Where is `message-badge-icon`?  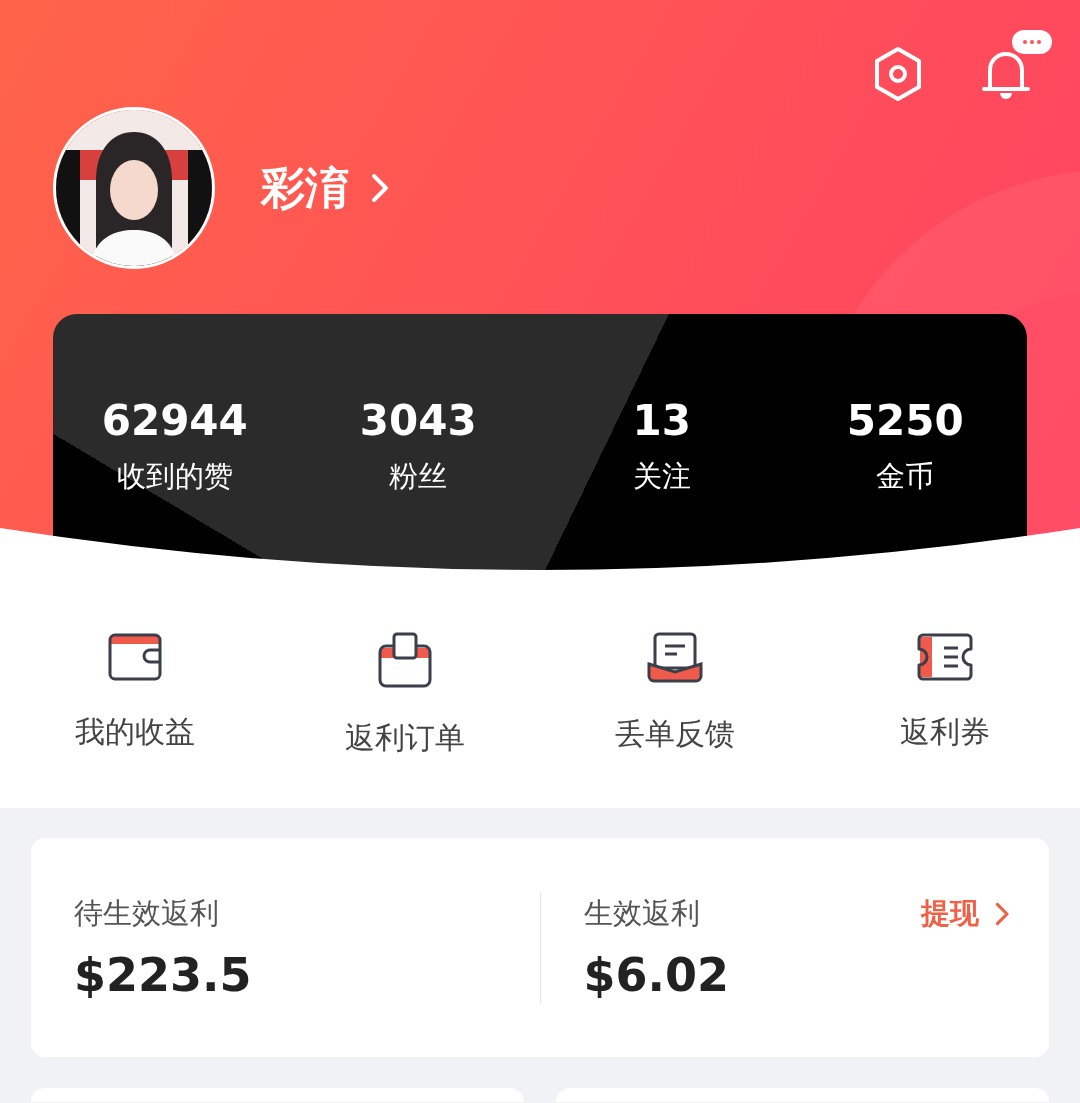 message-badge-icon is located at coordinates (1032, 43).